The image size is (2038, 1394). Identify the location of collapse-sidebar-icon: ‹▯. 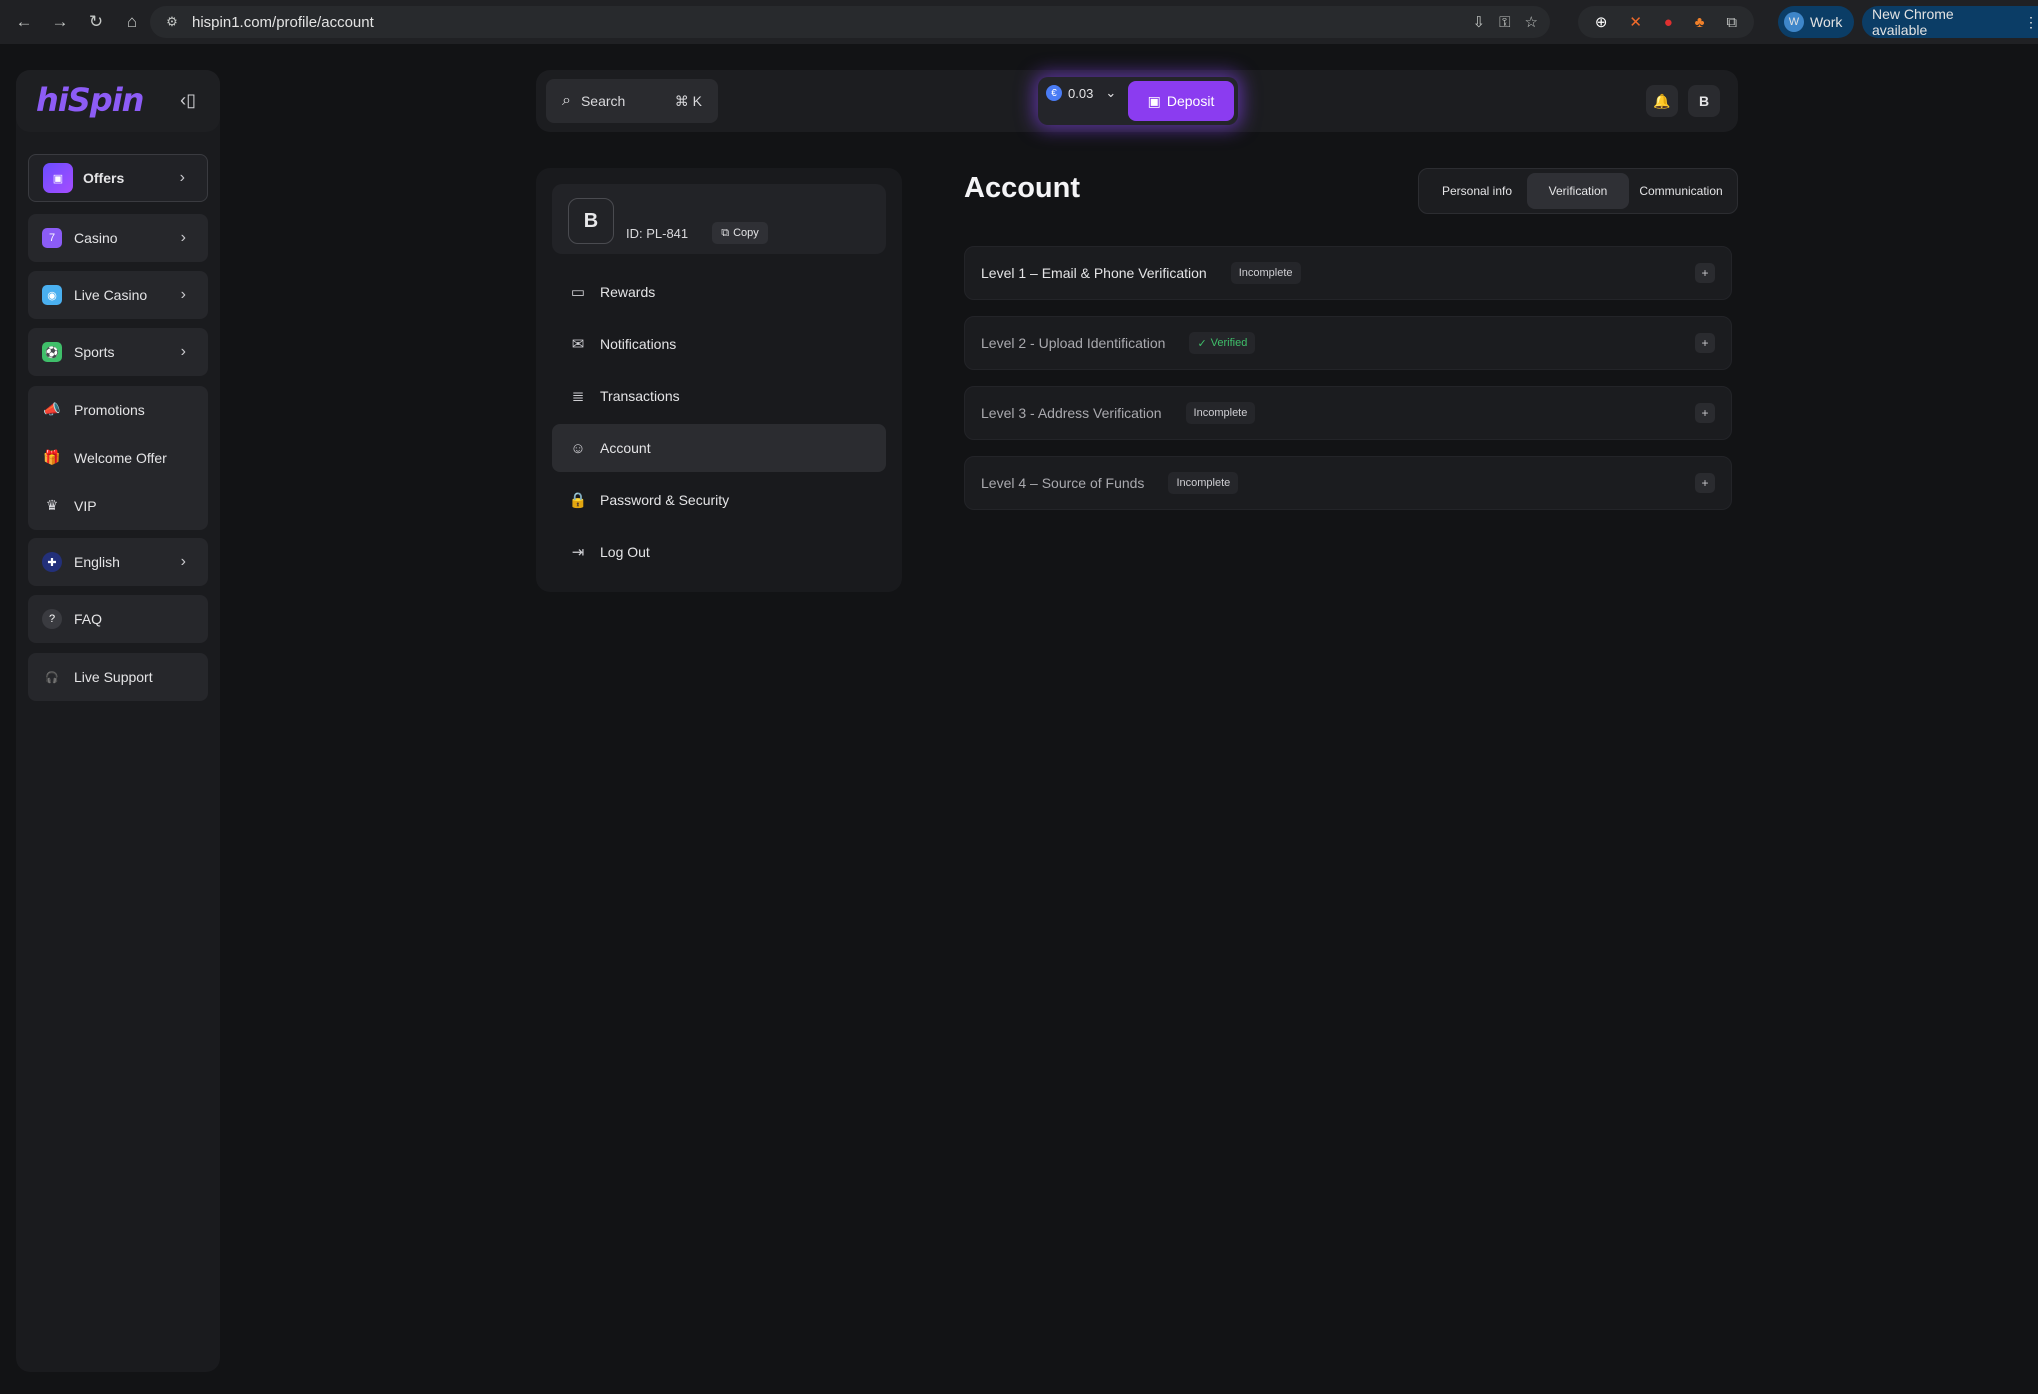
(188, 100).